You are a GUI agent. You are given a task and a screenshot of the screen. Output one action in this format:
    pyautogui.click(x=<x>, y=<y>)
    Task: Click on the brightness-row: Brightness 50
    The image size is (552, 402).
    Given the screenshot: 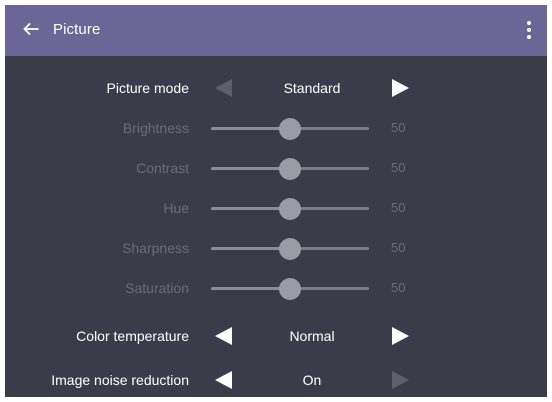 What is the action you would take?
    pyautogui.click(x=276, y=128)
    